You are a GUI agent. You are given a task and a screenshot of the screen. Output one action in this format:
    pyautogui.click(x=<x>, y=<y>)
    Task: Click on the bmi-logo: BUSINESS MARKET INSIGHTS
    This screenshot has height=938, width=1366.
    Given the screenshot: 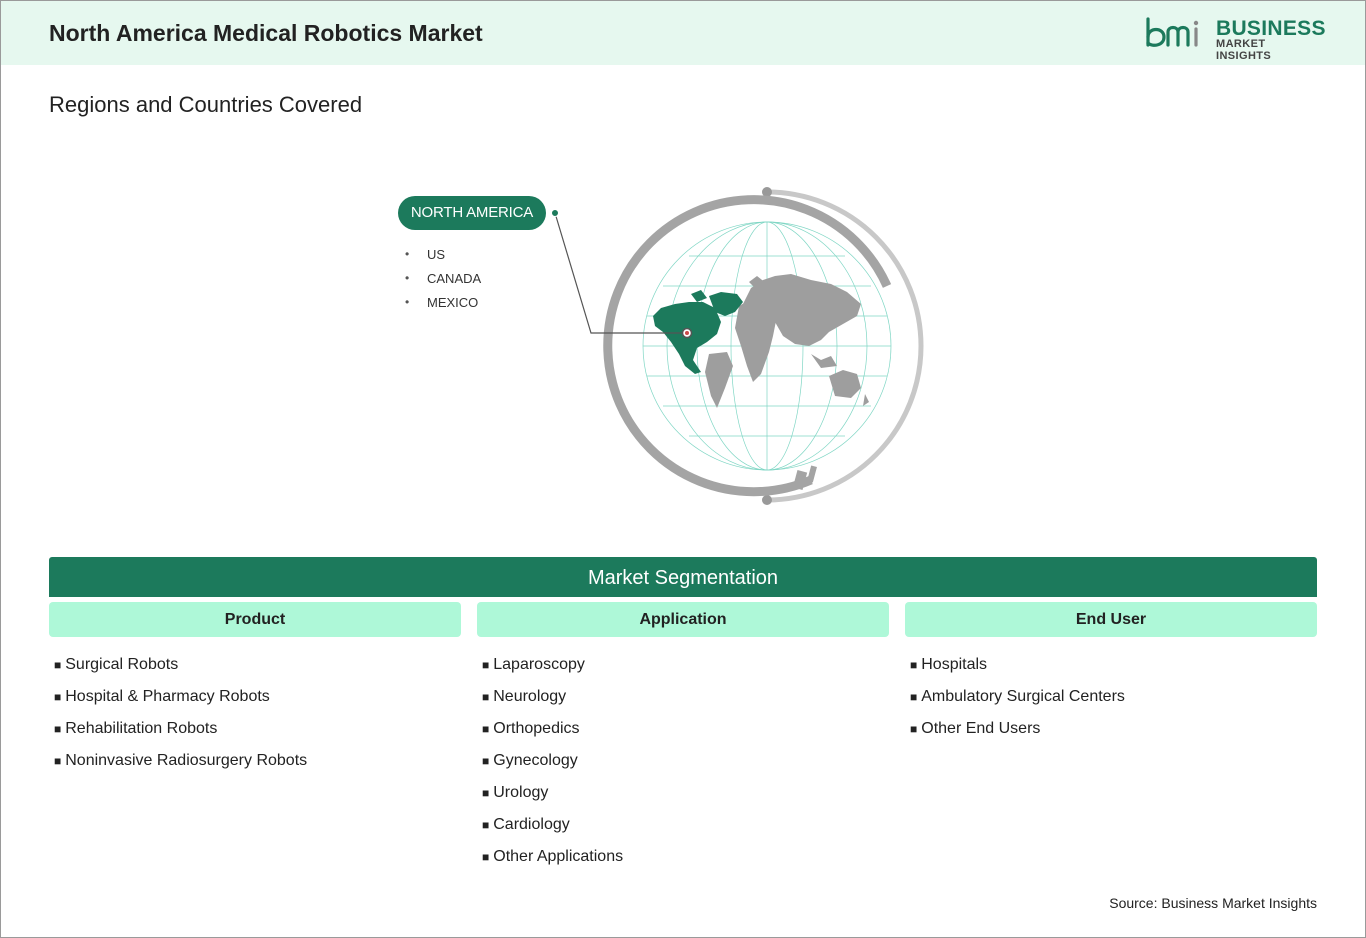 What is the action you would take?
    pyautogui.click(x=1234, y=38)
    